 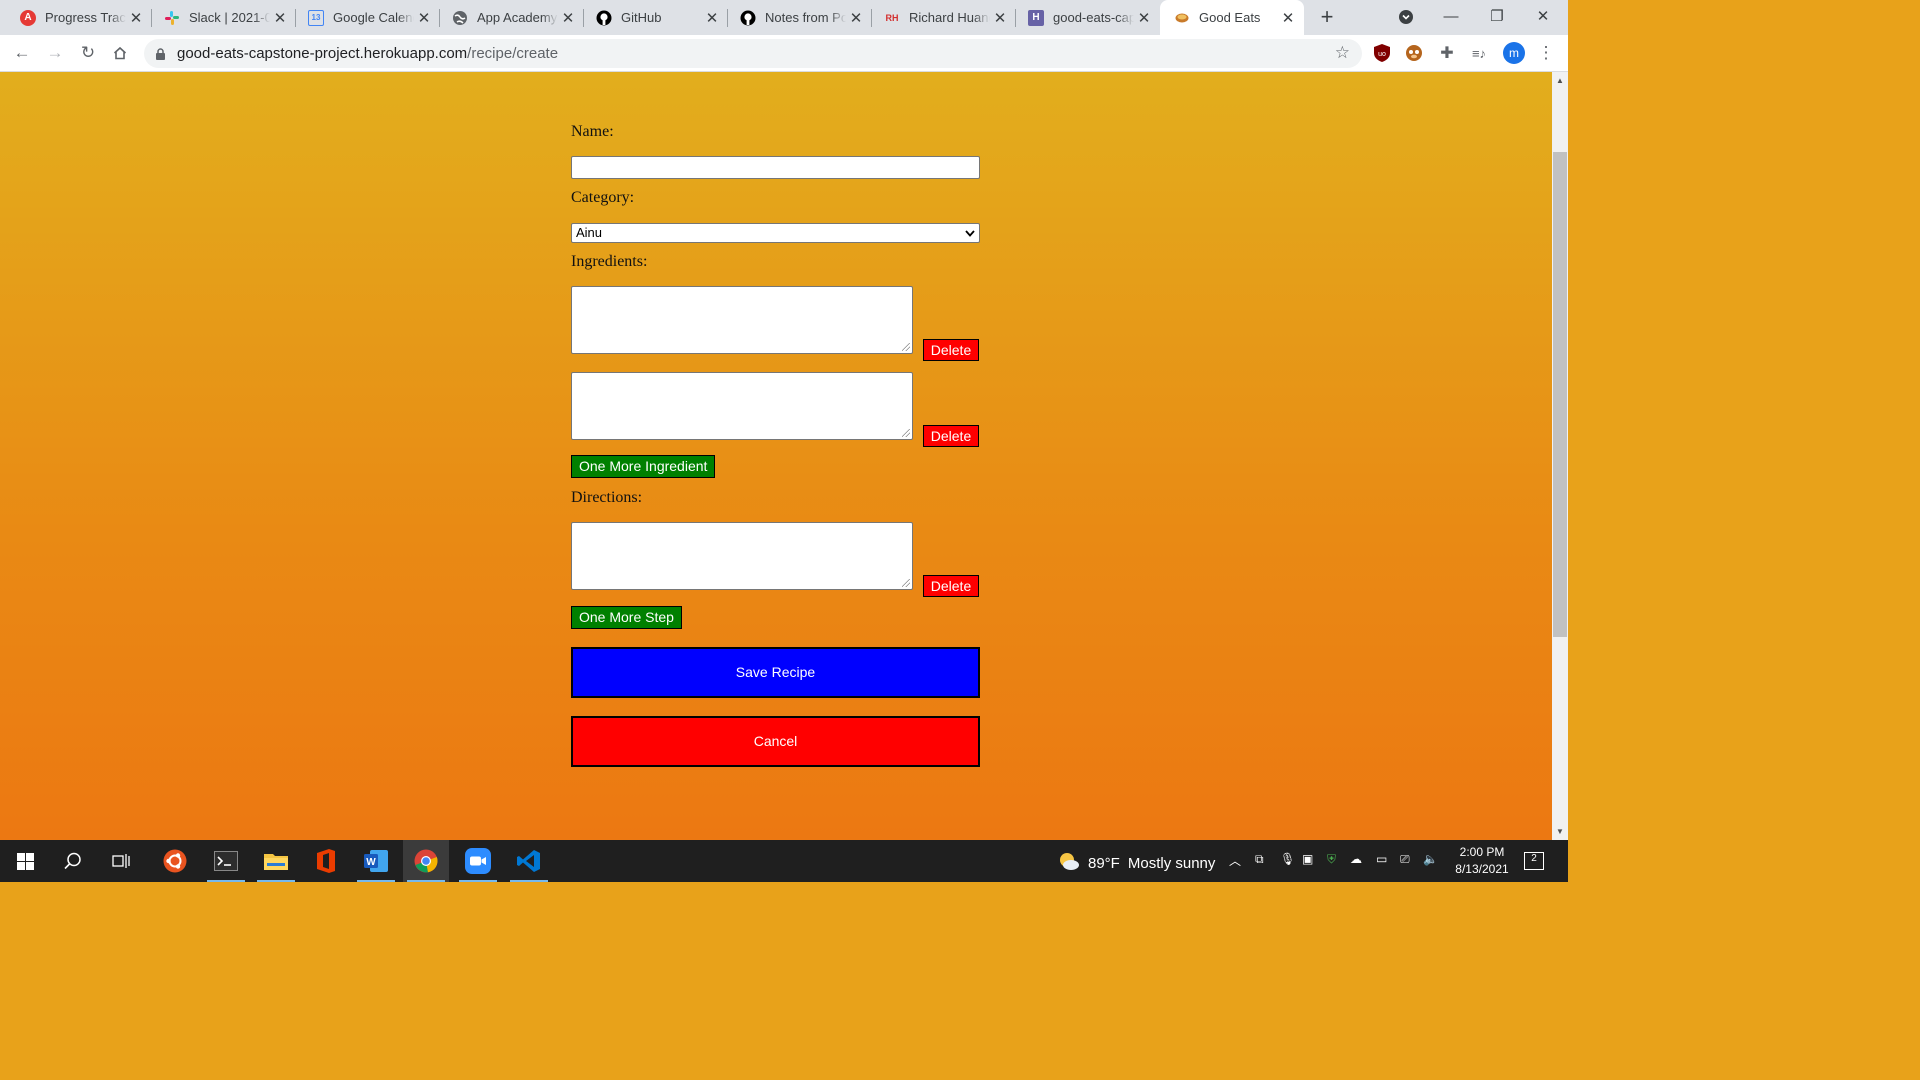 I want to click on lock-icon, so click(x=160, y=53).